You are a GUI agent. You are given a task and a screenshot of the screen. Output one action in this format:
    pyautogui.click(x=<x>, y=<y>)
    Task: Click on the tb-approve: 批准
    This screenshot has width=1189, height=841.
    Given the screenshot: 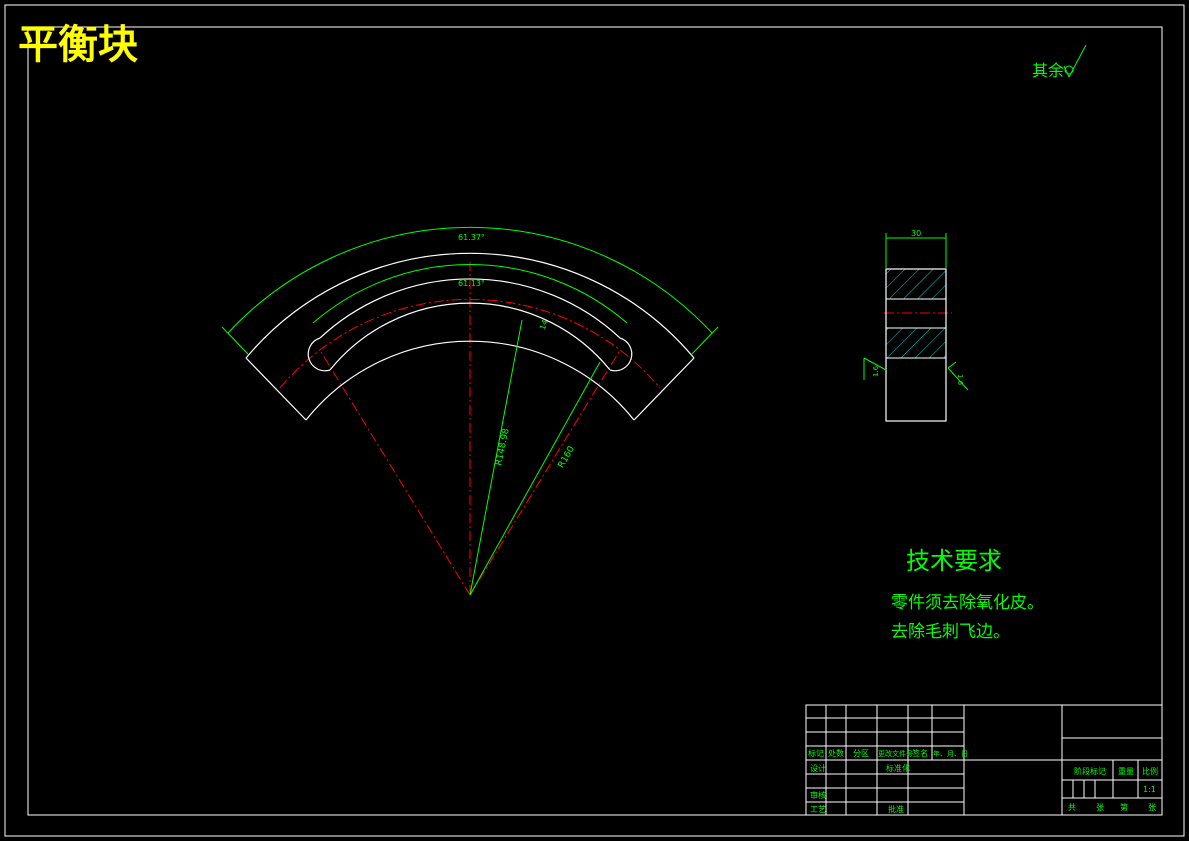 What is the action you would take?
    pyautogui.click(x=896, y=809)
    